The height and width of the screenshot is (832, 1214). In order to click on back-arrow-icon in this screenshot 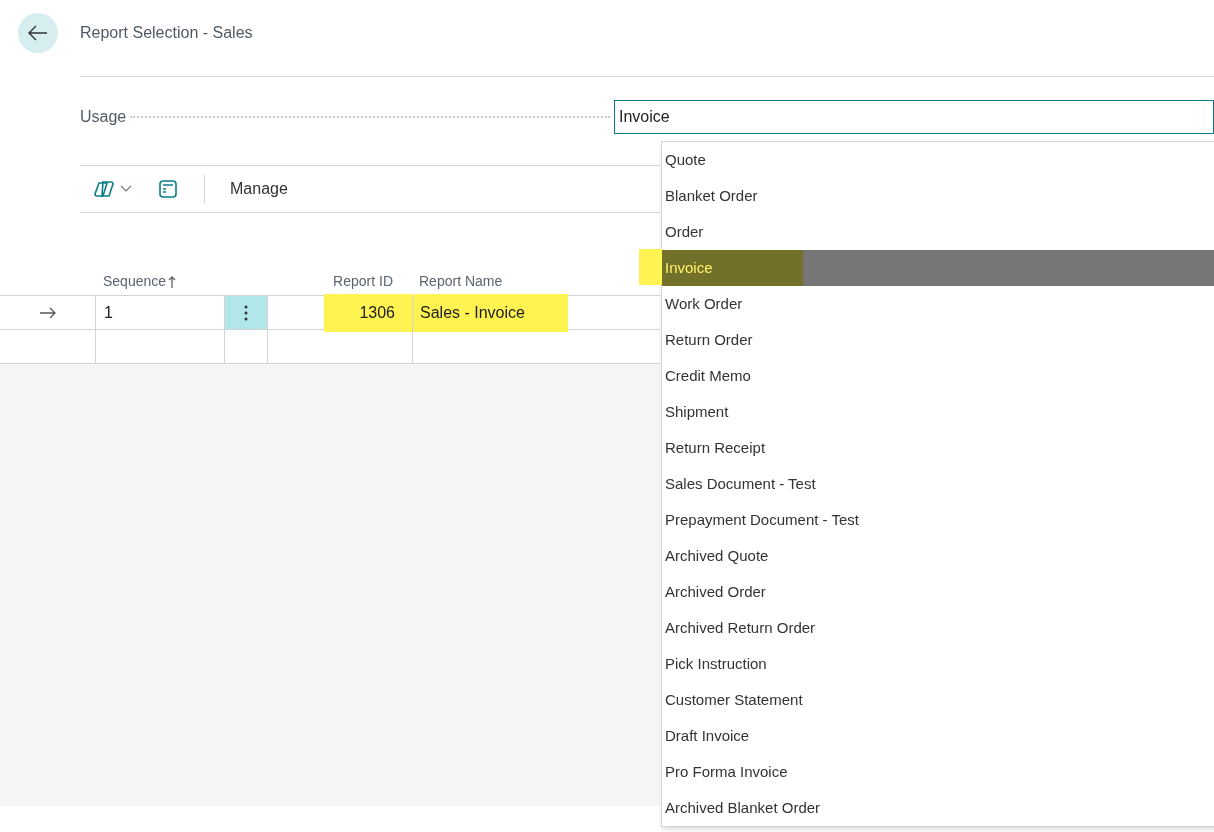, I will do `click(38, 33)`.